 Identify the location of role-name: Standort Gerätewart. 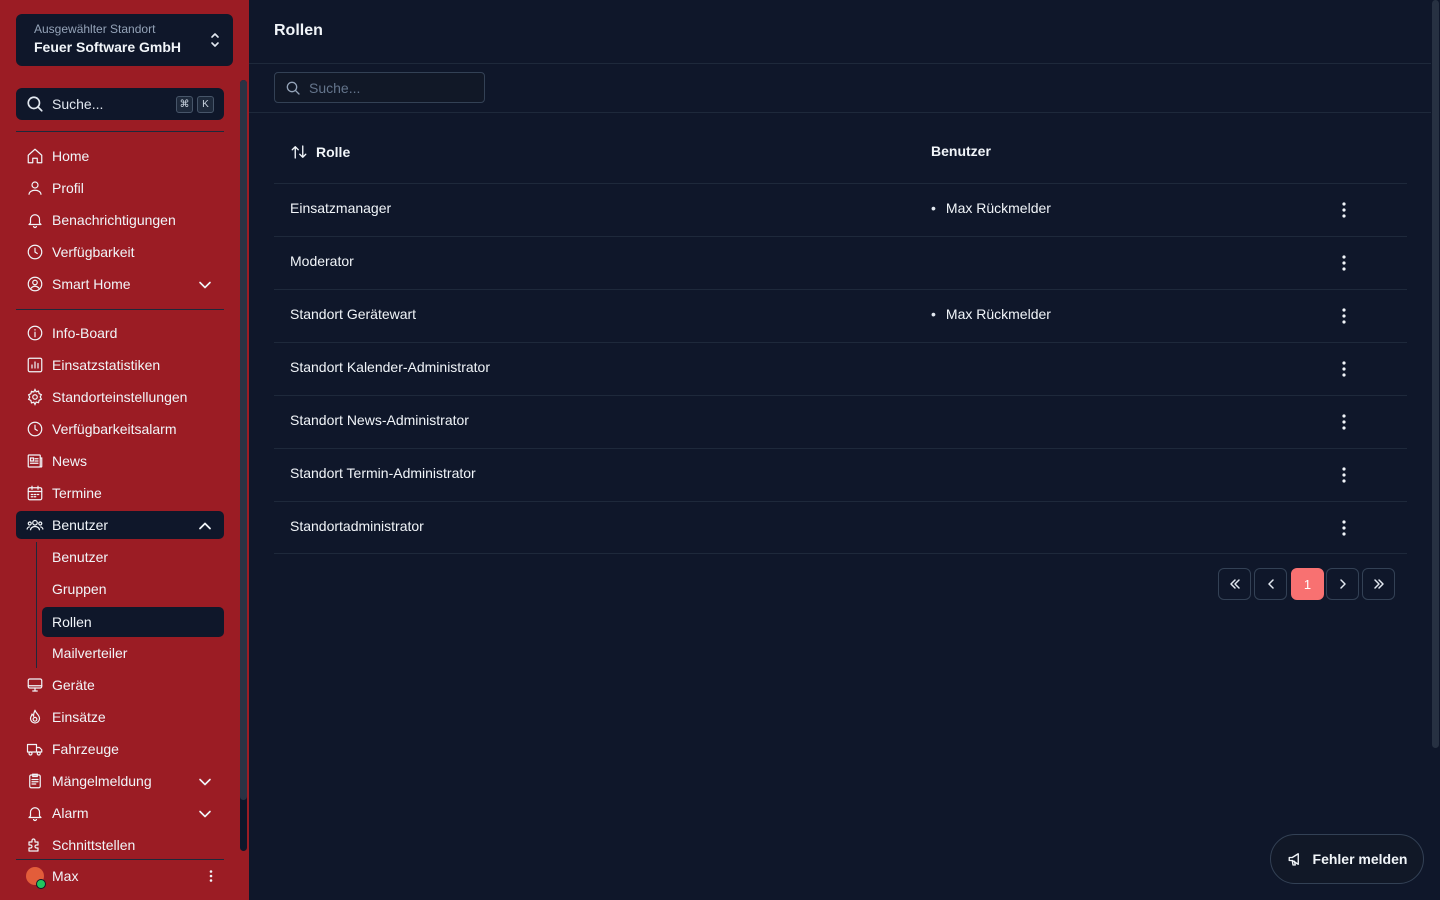
(353, 314).